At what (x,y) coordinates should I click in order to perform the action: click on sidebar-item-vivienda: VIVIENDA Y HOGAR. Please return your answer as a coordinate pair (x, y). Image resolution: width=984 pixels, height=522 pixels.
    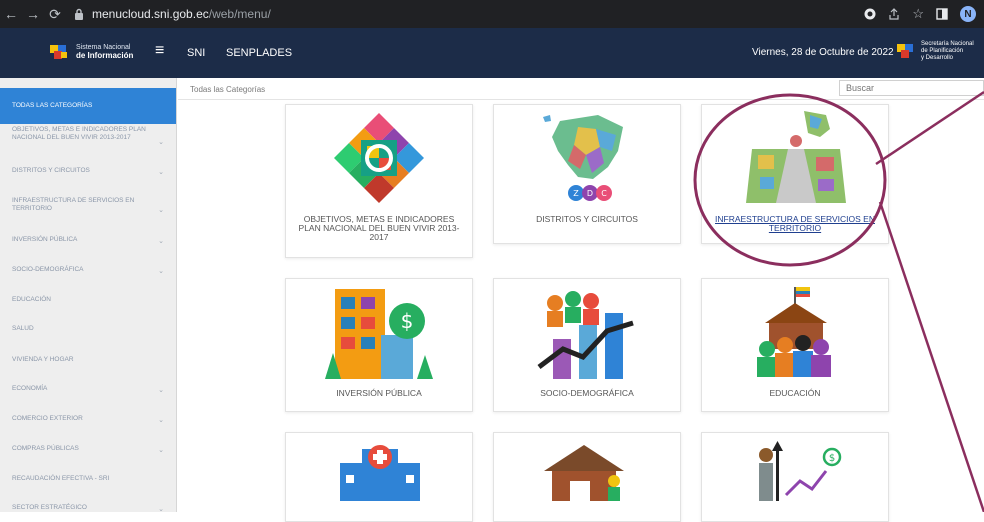
    Looking at the image, I should click on (88, 360).